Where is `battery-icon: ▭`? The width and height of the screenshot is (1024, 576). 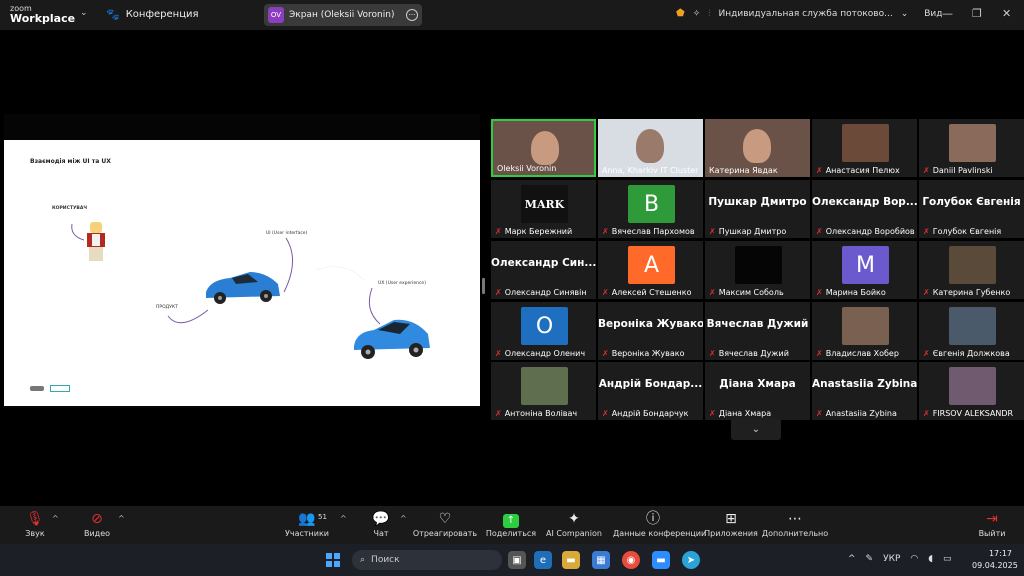 battery-icon: ▭ is located at coordinates (947, 559).